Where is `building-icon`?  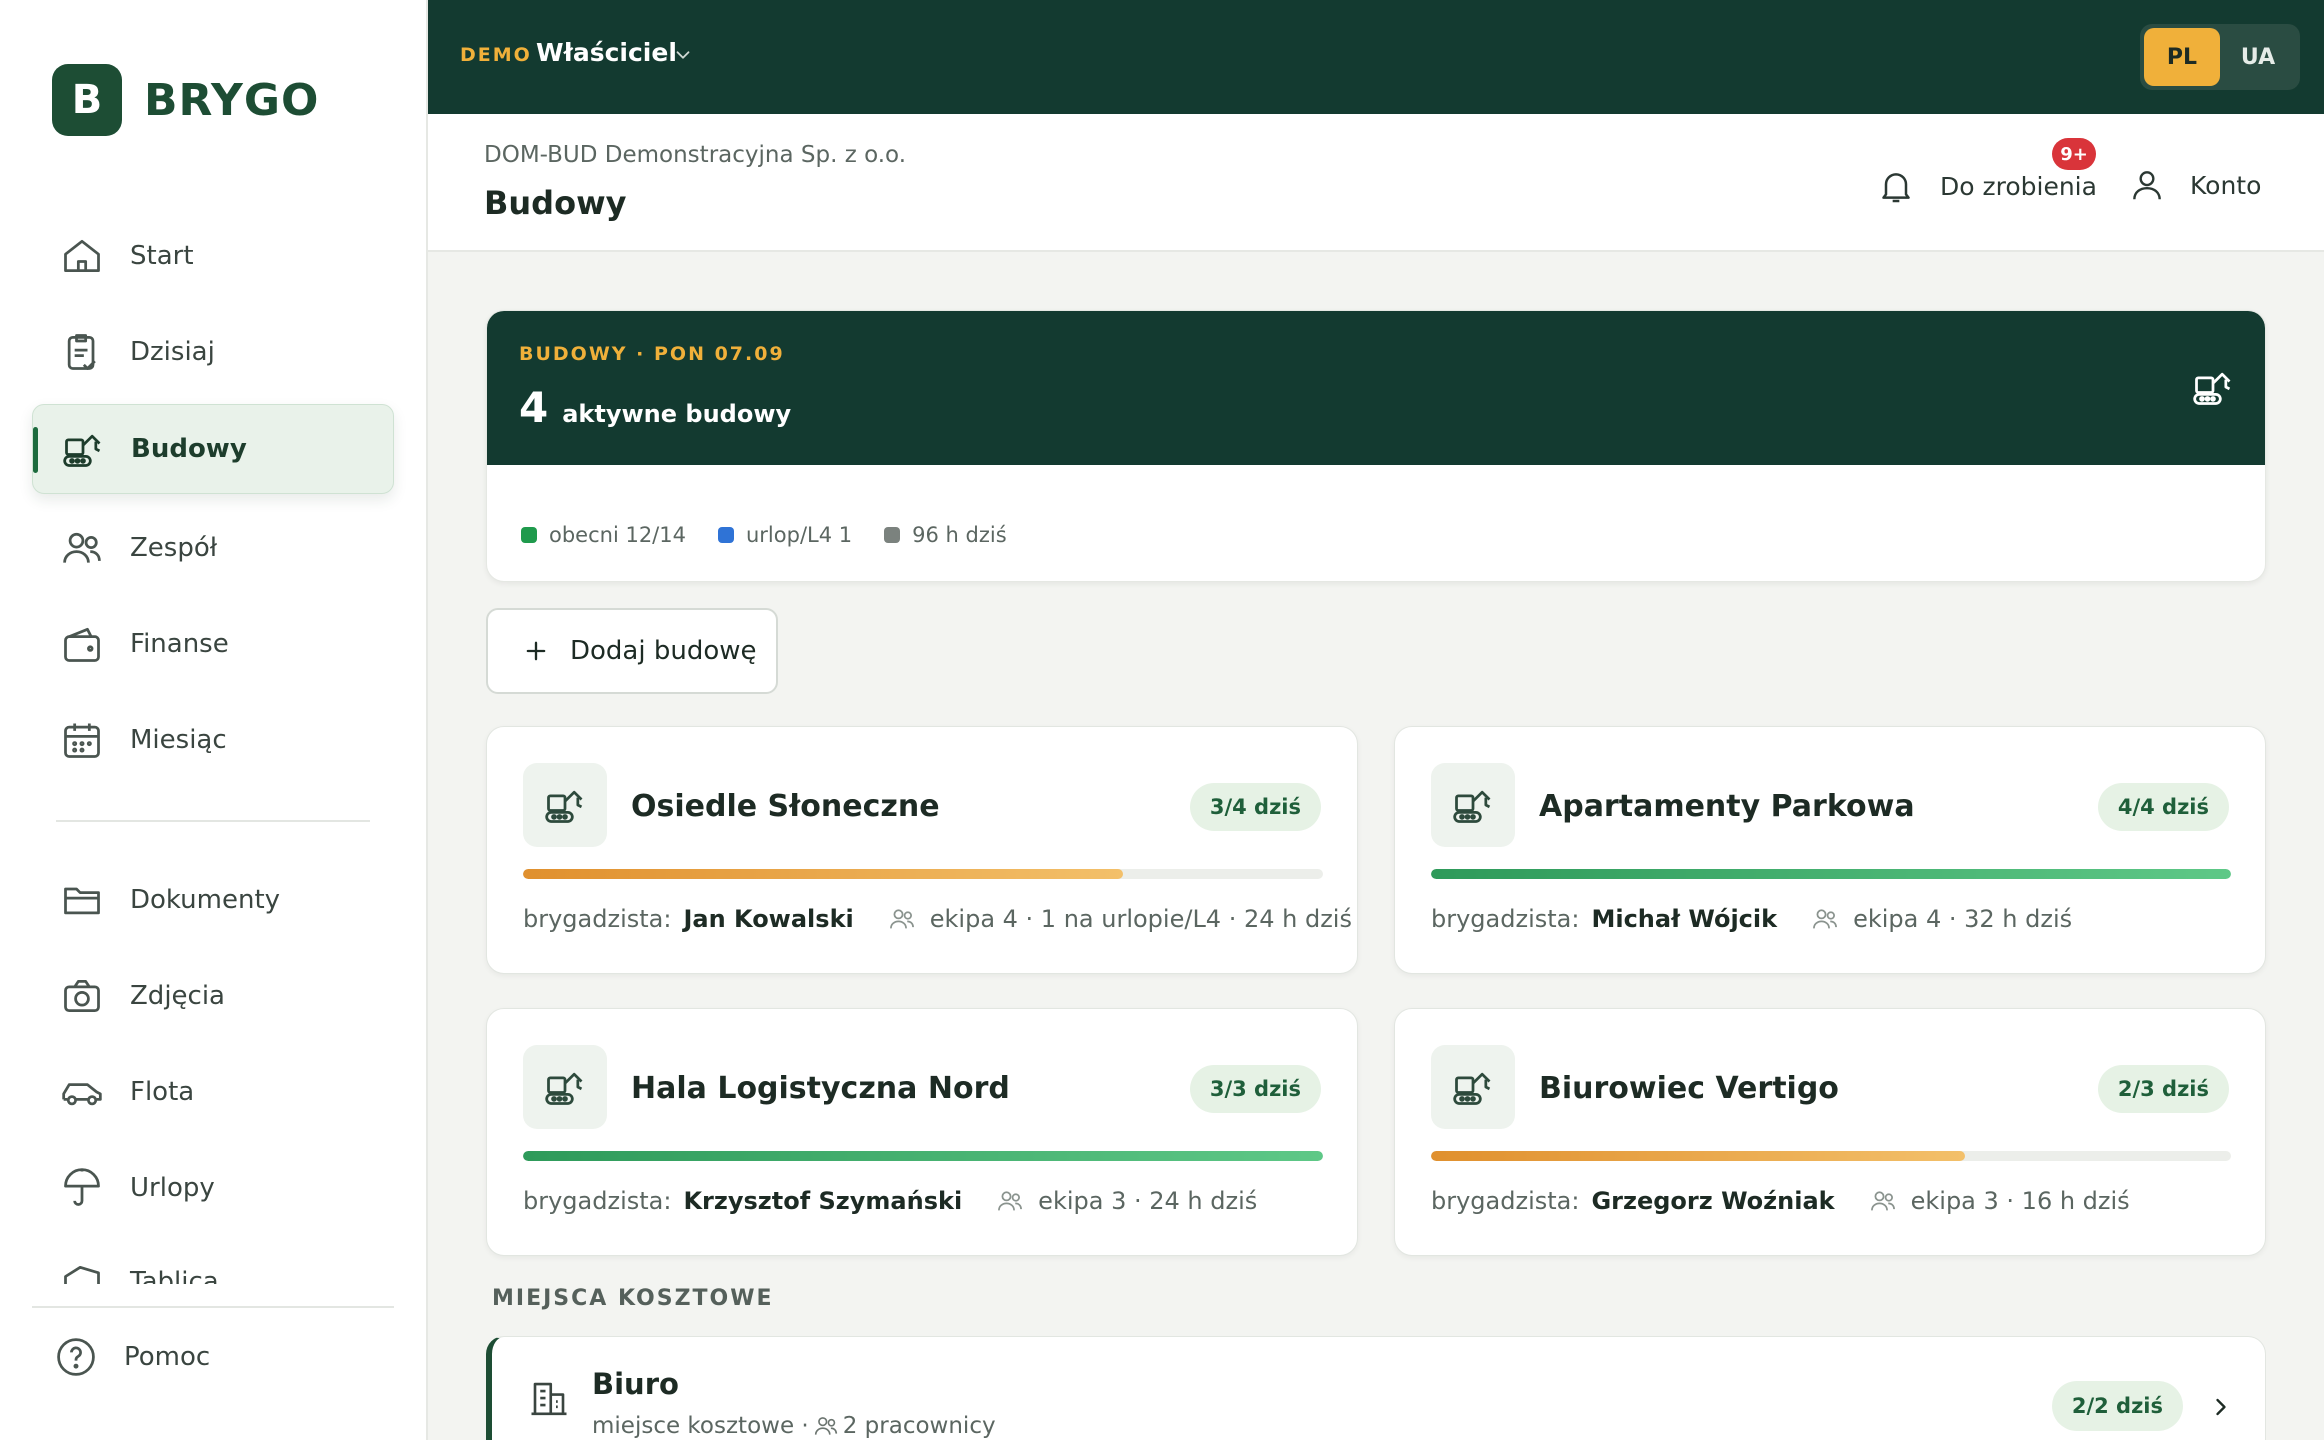
building-icon is located at coordinates (549, 1399).